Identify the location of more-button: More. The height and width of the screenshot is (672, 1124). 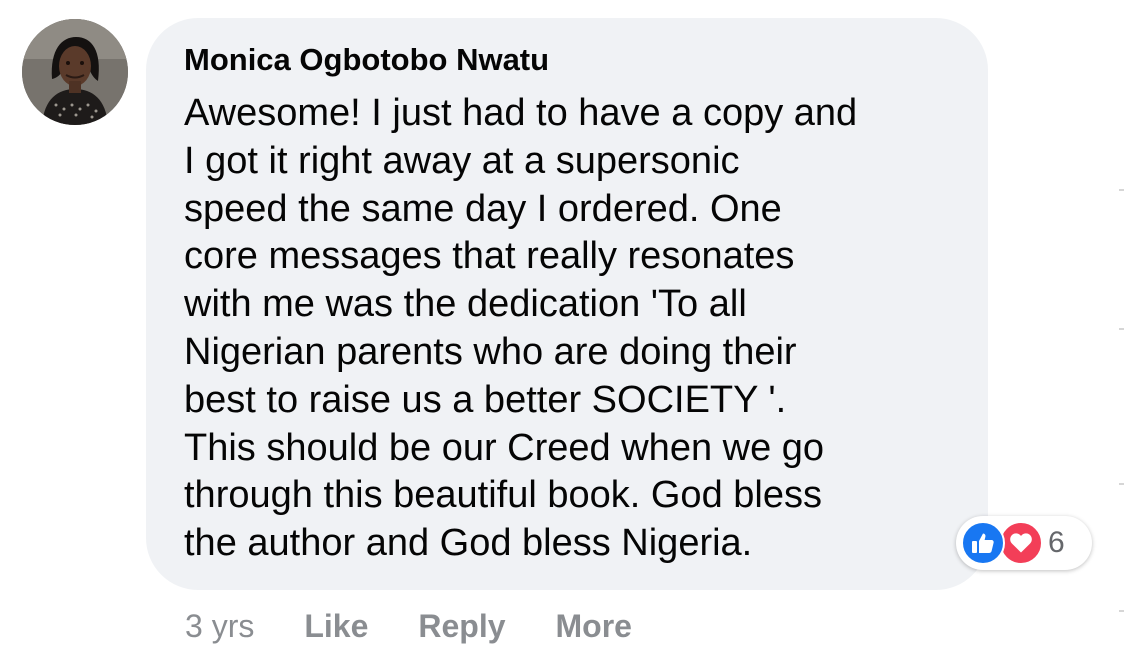
(594, 626).